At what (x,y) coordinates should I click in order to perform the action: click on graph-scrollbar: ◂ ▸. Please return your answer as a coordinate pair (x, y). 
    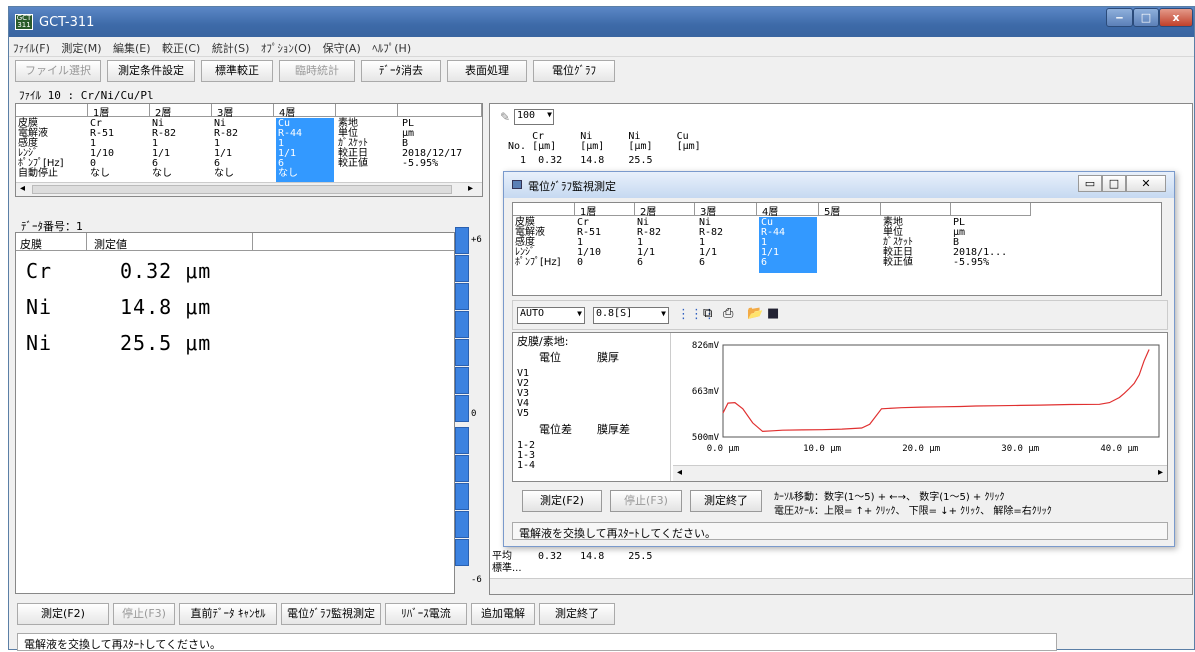
    Looking at the image, I should click on (920, 473).